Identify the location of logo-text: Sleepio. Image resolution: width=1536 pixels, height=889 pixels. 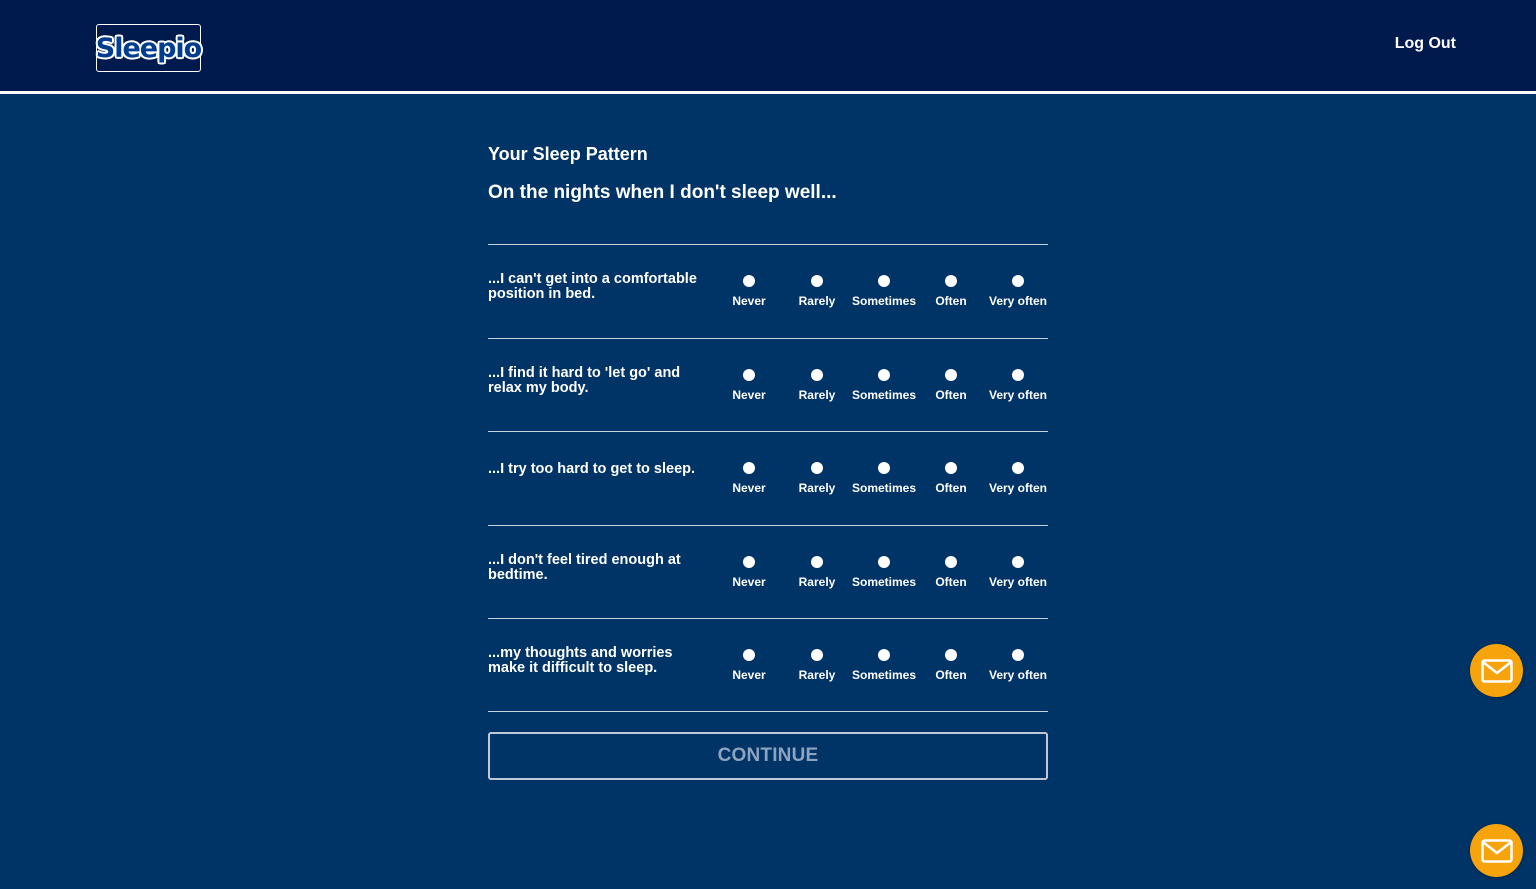
(148, 48).